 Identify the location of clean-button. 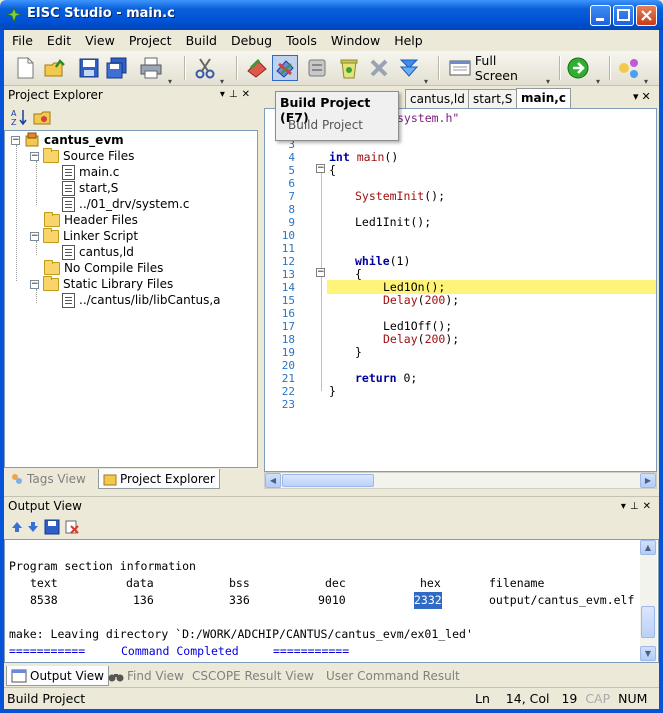
(349, 68).